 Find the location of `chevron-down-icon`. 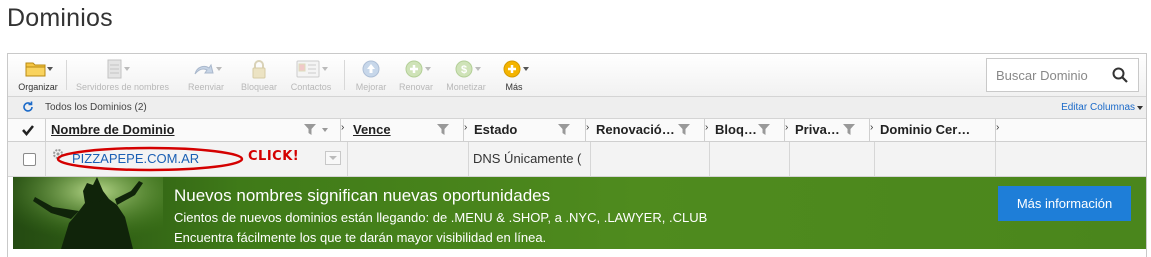

chevron-down-icon is located at coordinates (1140, 108).